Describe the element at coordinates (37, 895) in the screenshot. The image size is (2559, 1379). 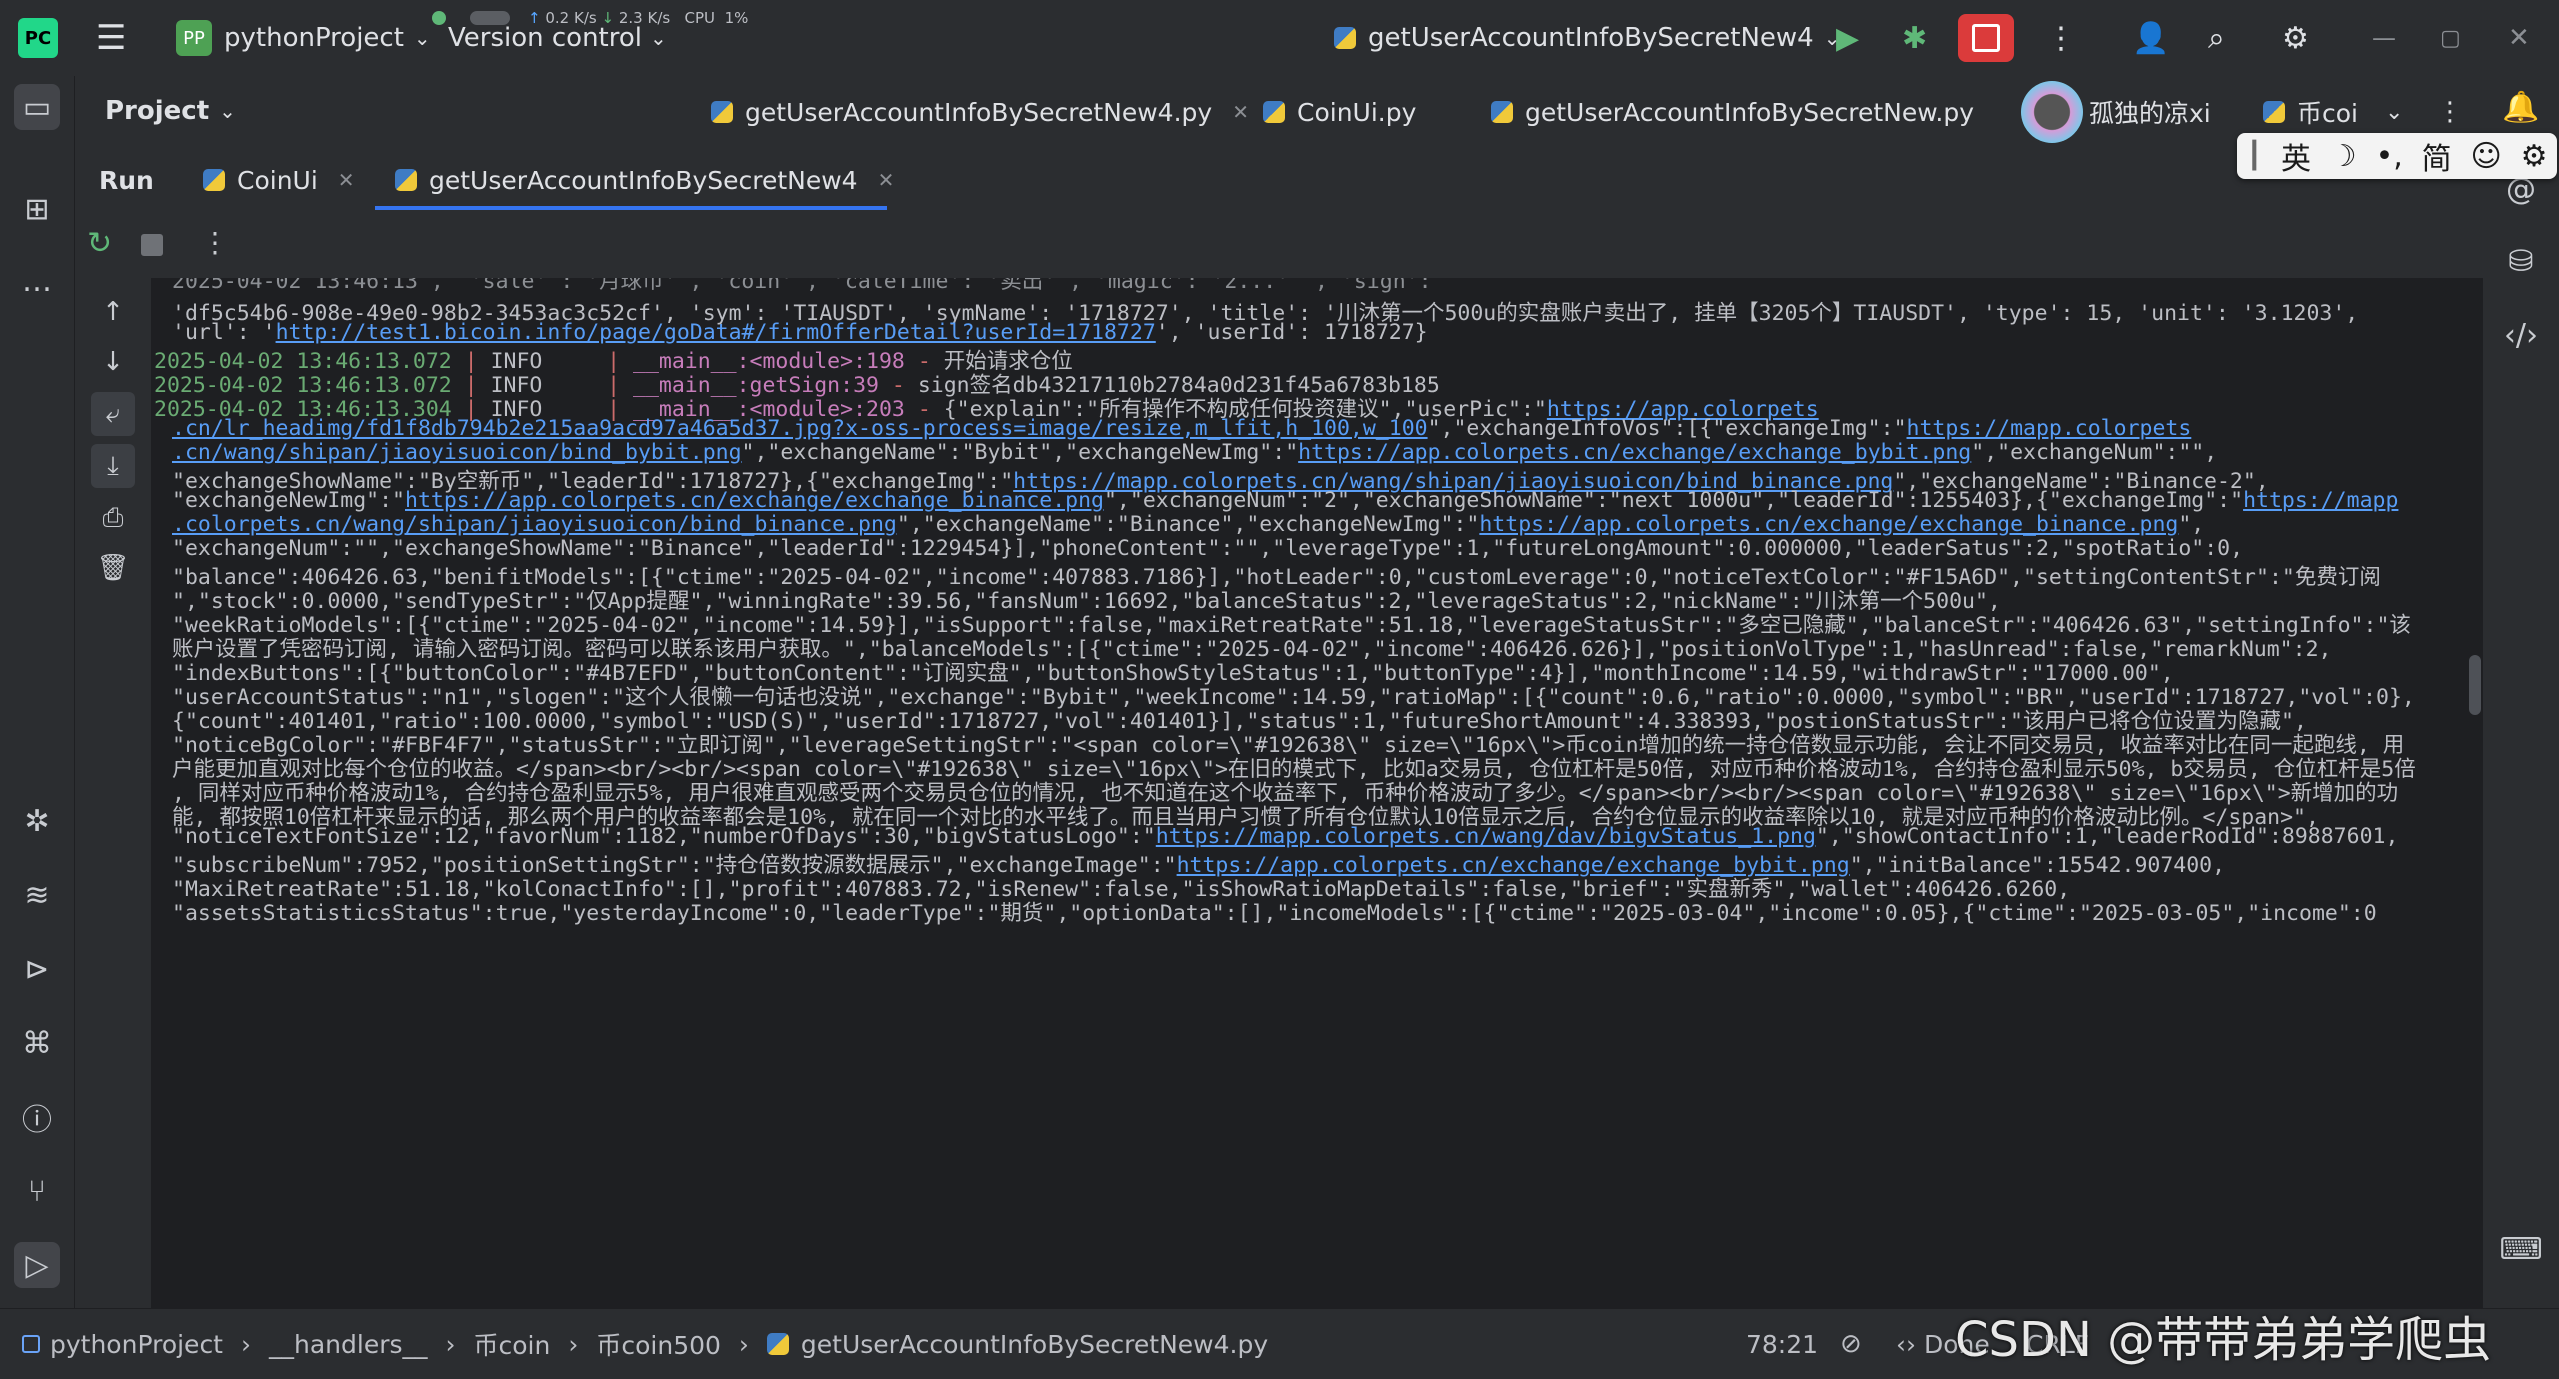
I see `layers-icon: ≋` at that location.